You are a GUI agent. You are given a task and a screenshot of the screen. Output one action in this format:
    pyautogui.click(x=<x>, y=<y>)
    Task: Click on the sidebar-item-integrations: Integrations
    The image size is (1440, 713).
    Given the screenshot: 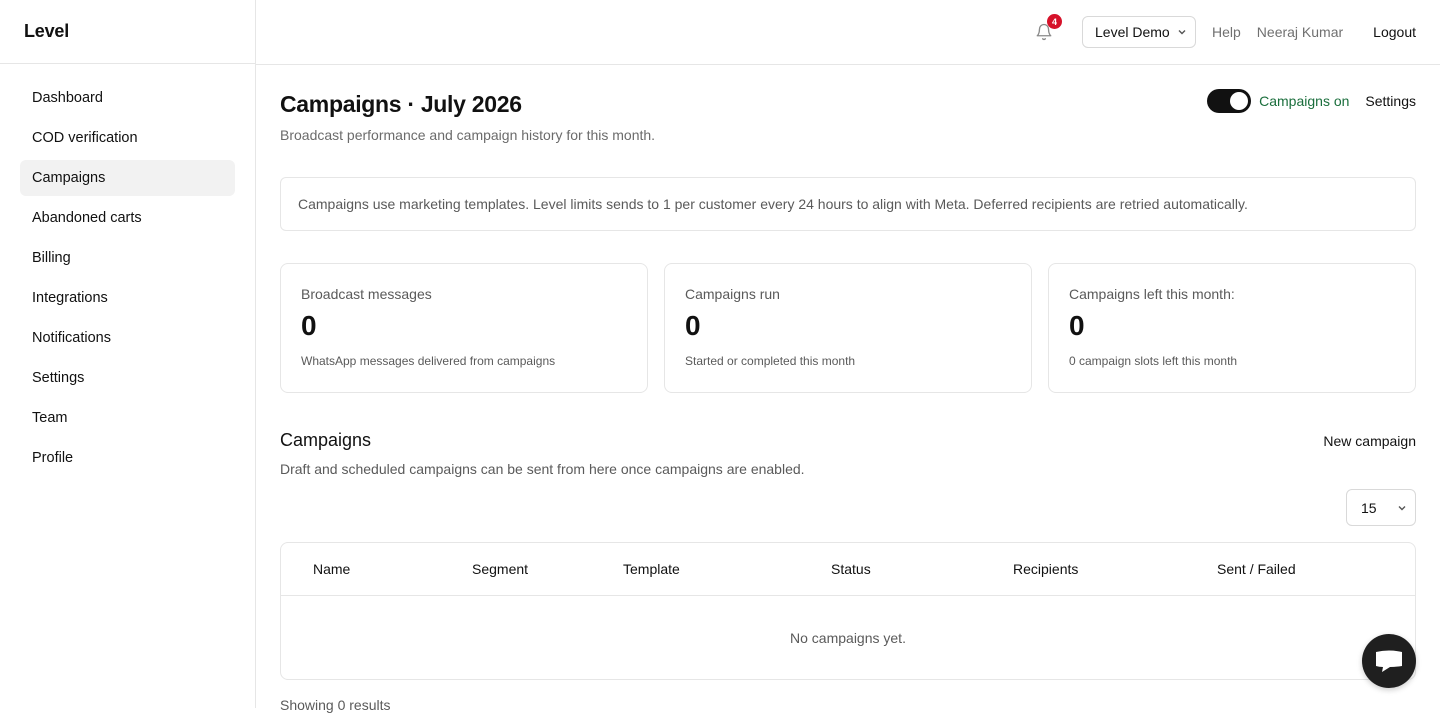 What is the action you would take?
    pyautogui.click(x=127, y=298)
    